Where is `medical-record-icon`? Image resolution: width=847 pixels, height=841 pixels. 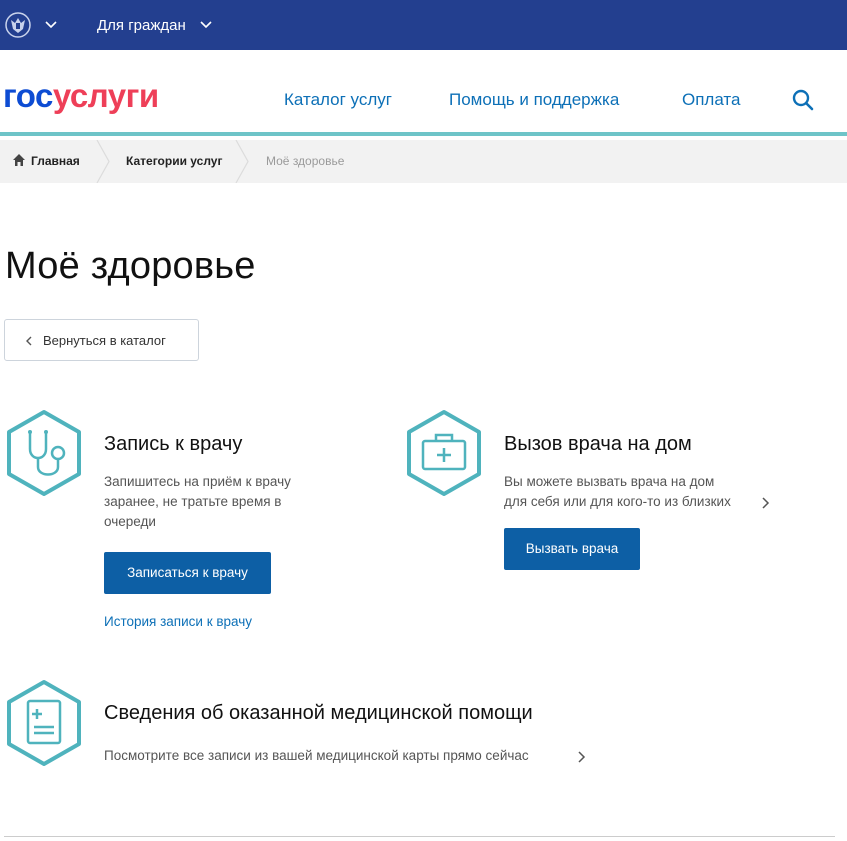 medical-record-icon is located at coordinates (44, 723).